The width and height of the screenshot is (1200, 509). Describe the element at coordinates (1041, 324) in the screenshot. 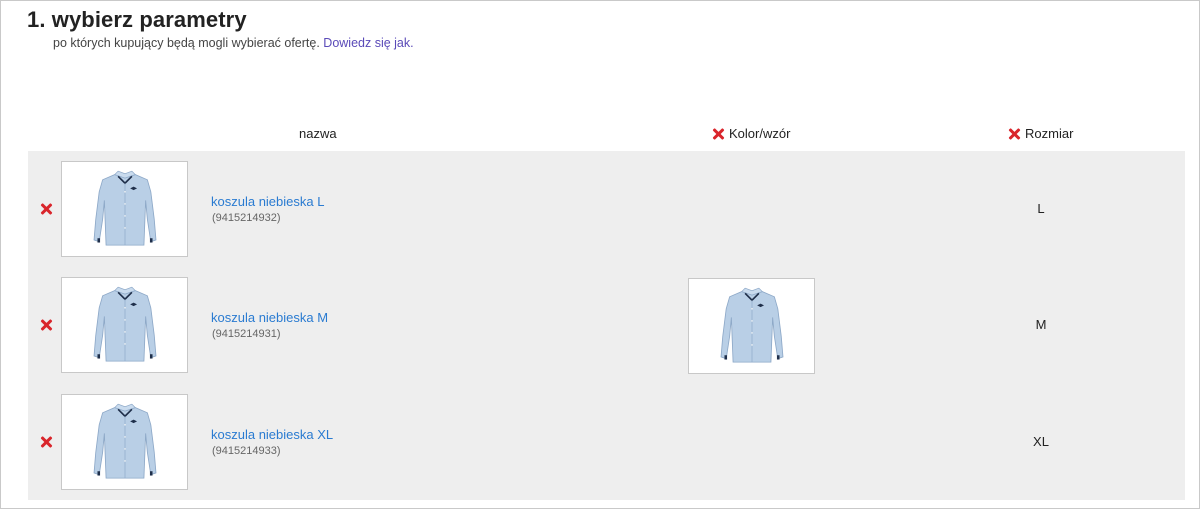

I see `size-value: M` at that location.